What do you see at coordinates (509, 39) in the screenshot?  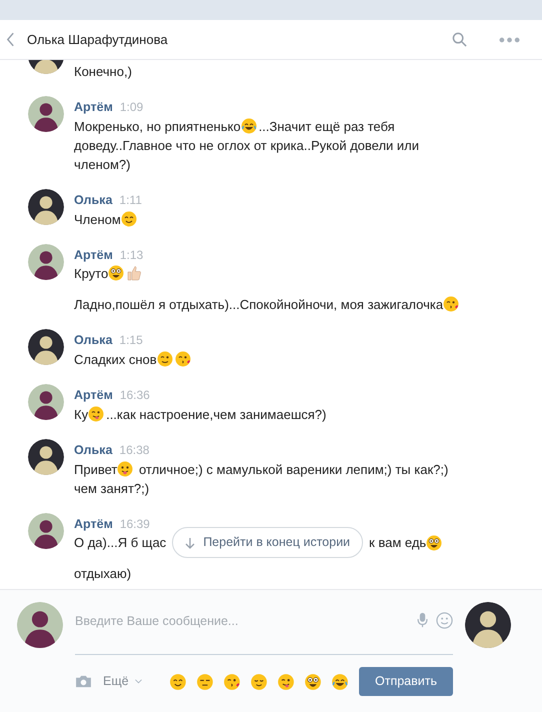 I see `more-icon` at bounding box center [509, 39].